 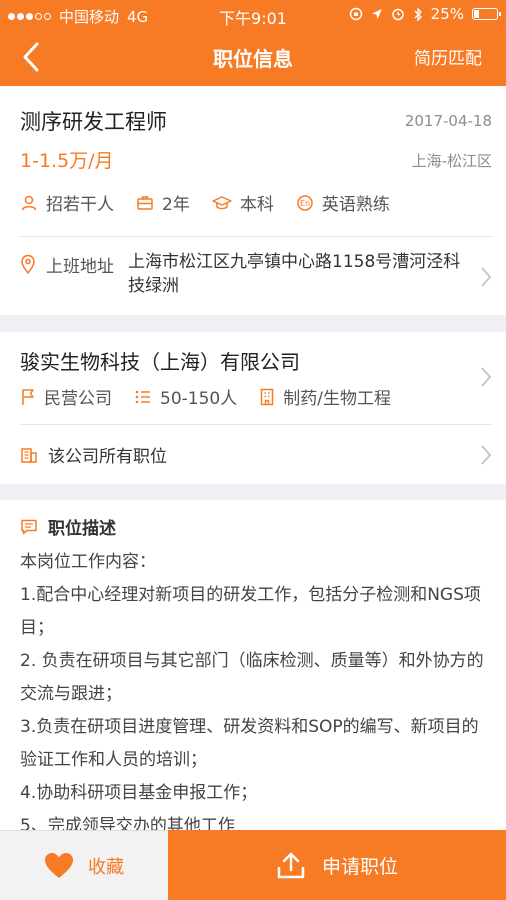 I want to click on bluetooth-icon, so click(x=418, y=14).